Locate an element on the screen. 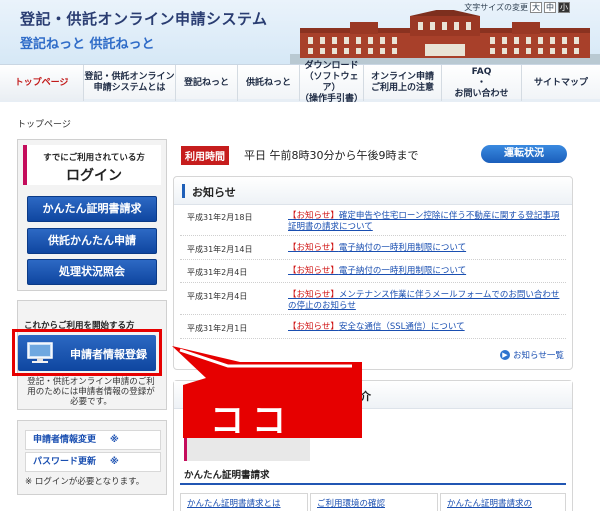 This screenshot has height=511, width=600. news-link: 【お知らせ】安全な通信（SSL通信）について is located at coordinates (424, 327).